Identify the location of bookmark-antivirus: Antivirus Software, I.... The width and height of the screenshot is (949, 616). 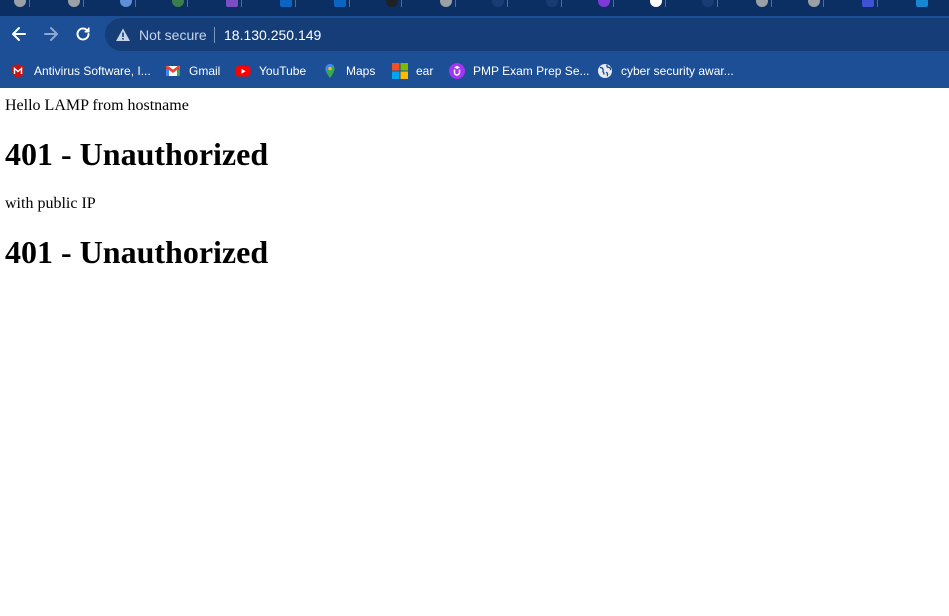
(80, 71).